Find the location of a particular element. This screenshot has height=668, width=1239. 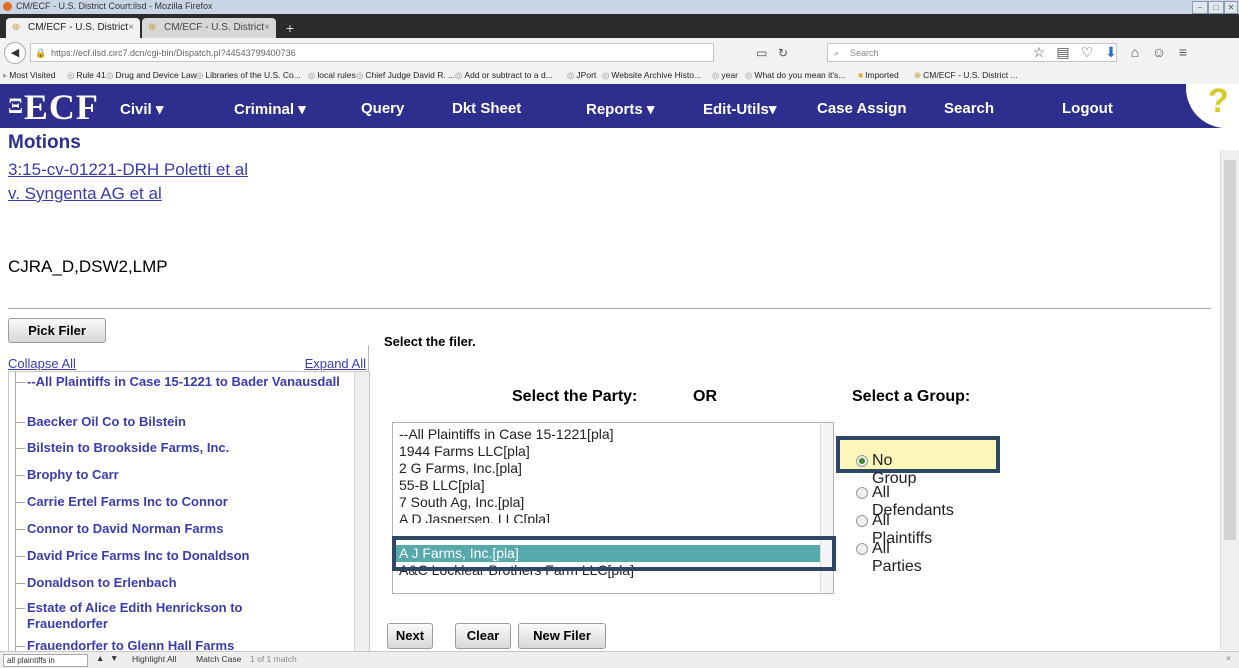

find-next-icon: ▼ is located at coordinates (114, 658).